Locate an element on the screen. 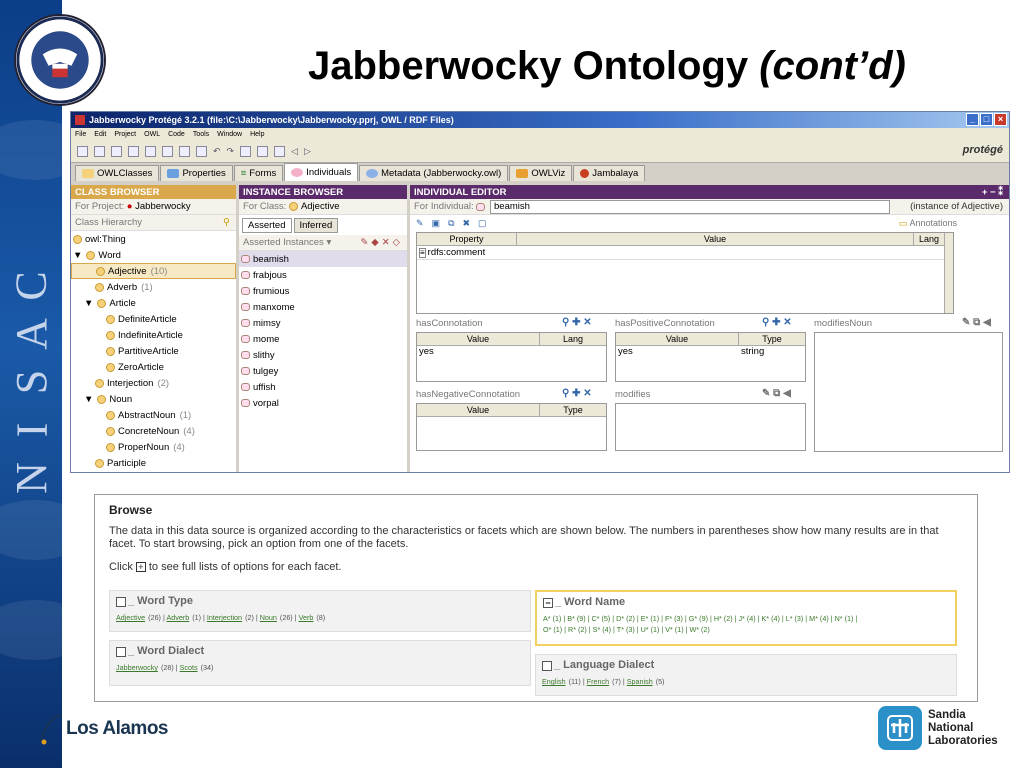 This screenshot has height=768, width=1024. instance-item: frumious is located at coordinates (323, 291).